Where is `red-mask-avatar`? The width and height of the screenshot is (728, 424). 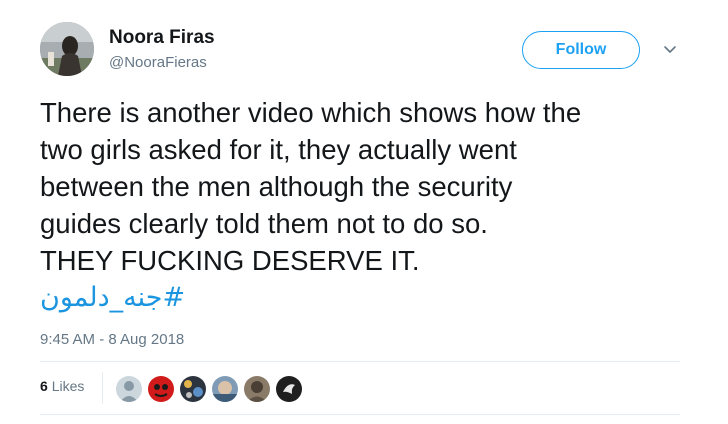
red-mask-avatar is located at coordinates (161, 389).